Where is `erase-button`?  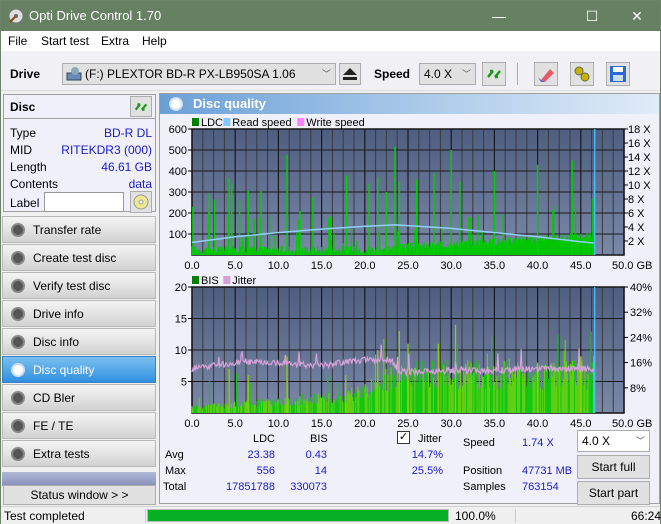 erase-button is located at coordinates (546, 74).